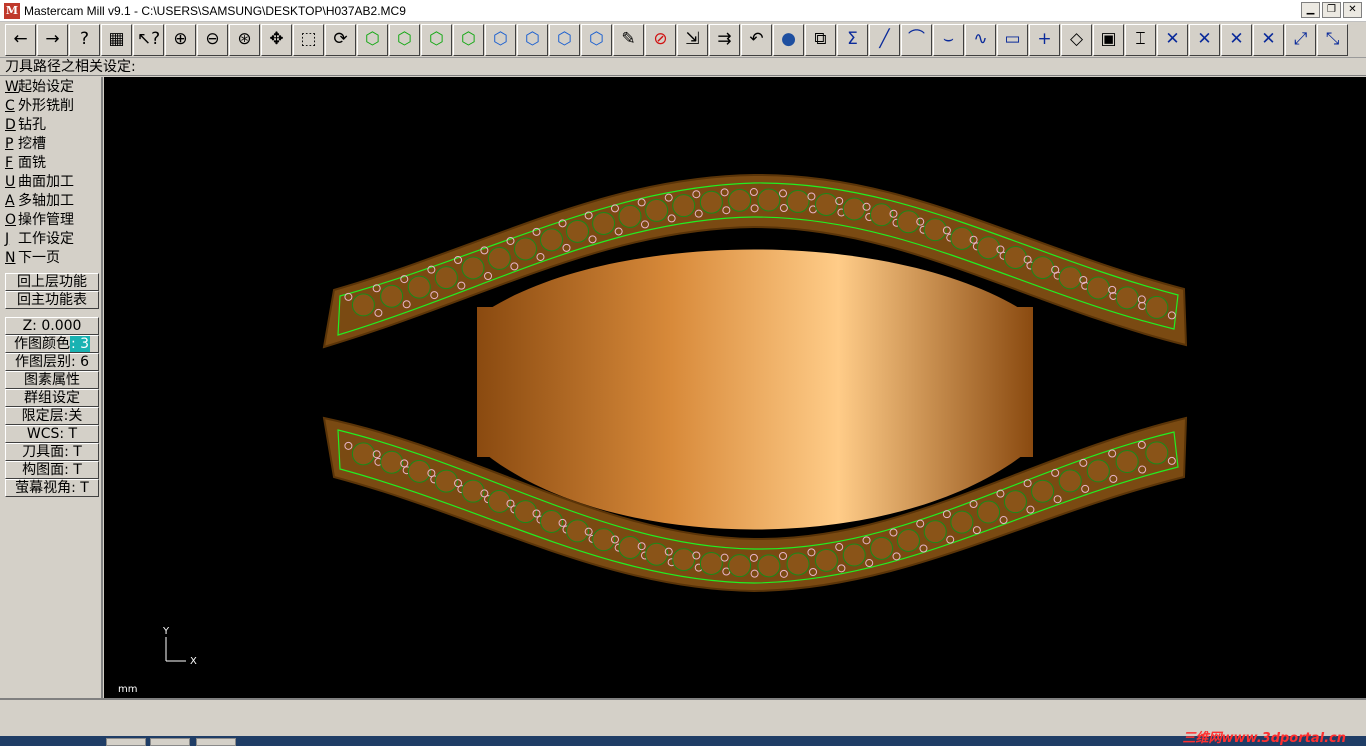  Describe the element at coordinates (10, 201) in the screenshot. I see `menu-hotkey: A` at that location.